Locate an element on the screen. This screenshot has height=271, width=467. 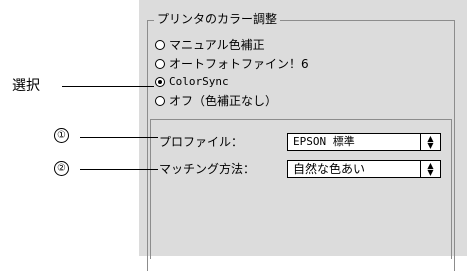
group-title: プリンタのカラー調整 is located at coordinates (217, 19).